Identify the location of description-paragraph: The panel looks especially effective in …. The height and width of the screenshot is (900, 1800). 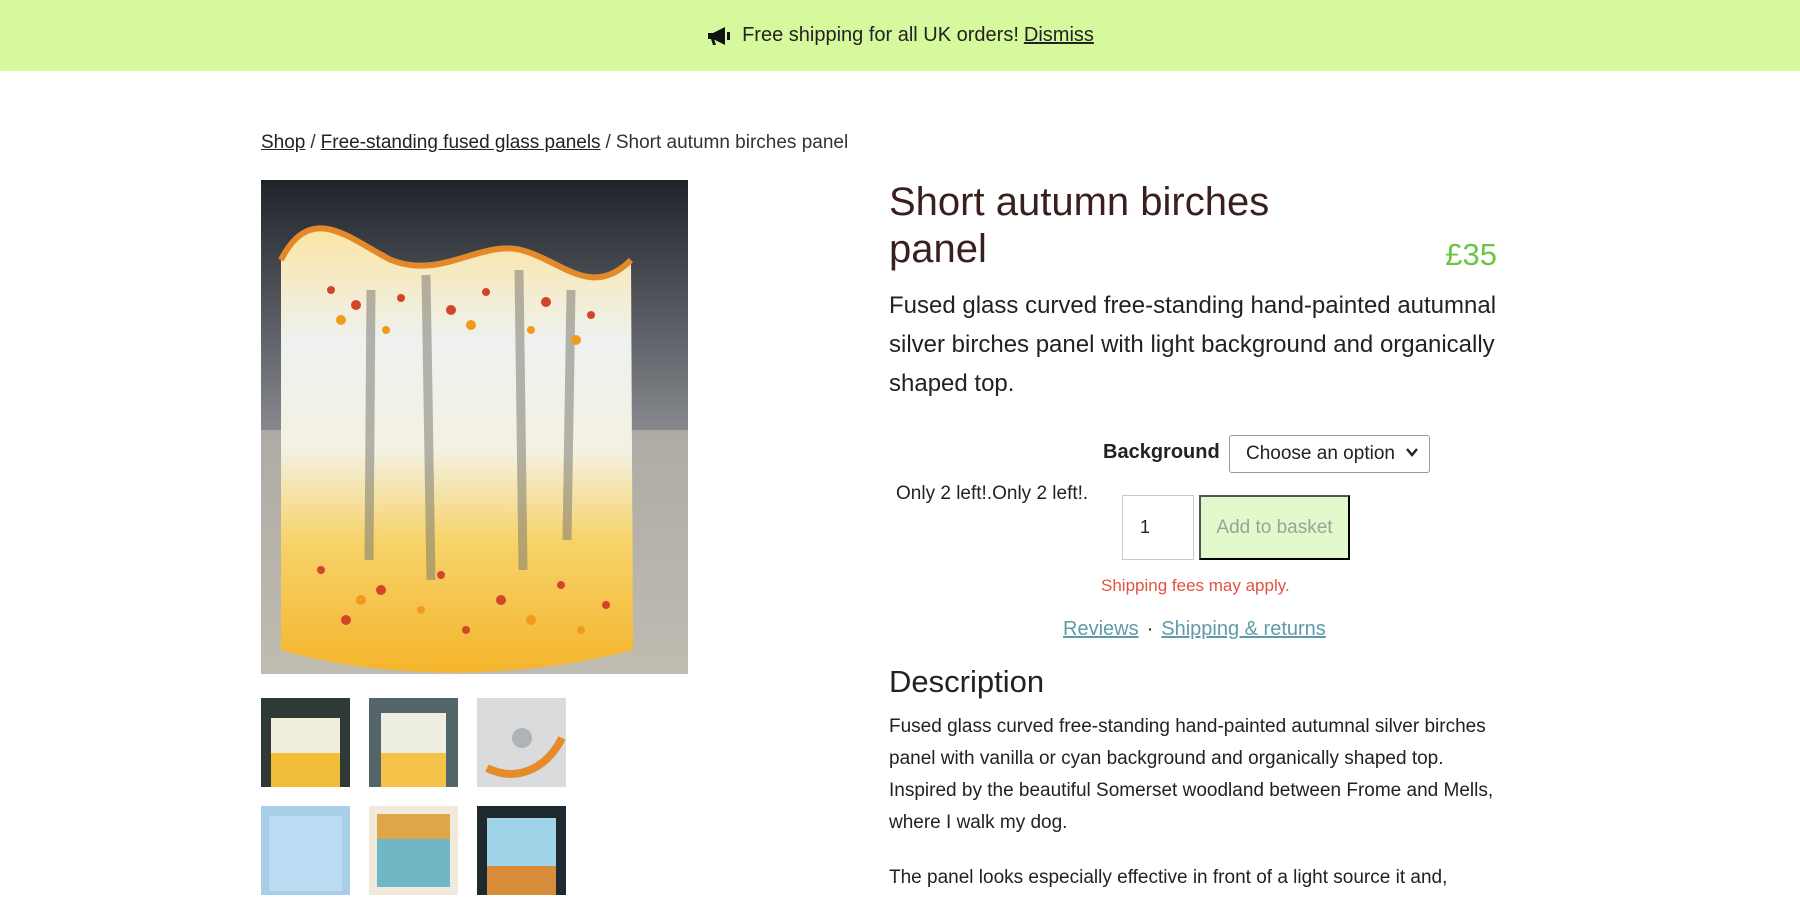
(1168, 877).